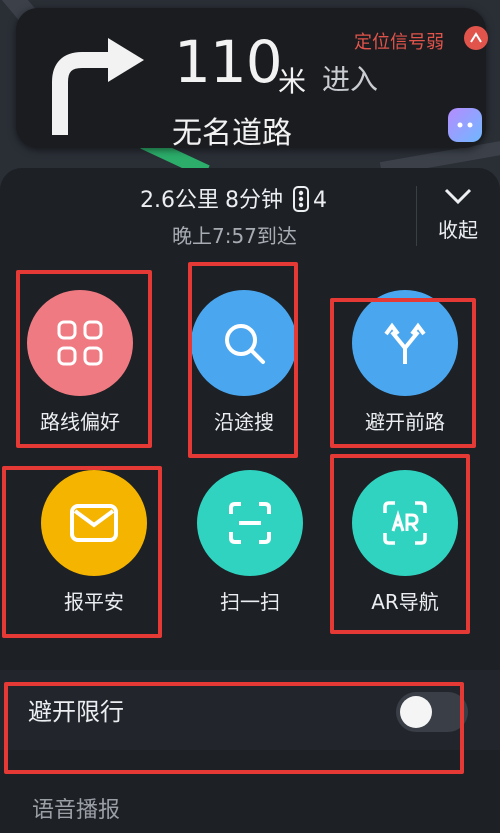 This screenshot has width=500, height=833. Describe the element at coordinates (403, 373) in the screenshot. I see `highlight-box-avoid-road` at that location.